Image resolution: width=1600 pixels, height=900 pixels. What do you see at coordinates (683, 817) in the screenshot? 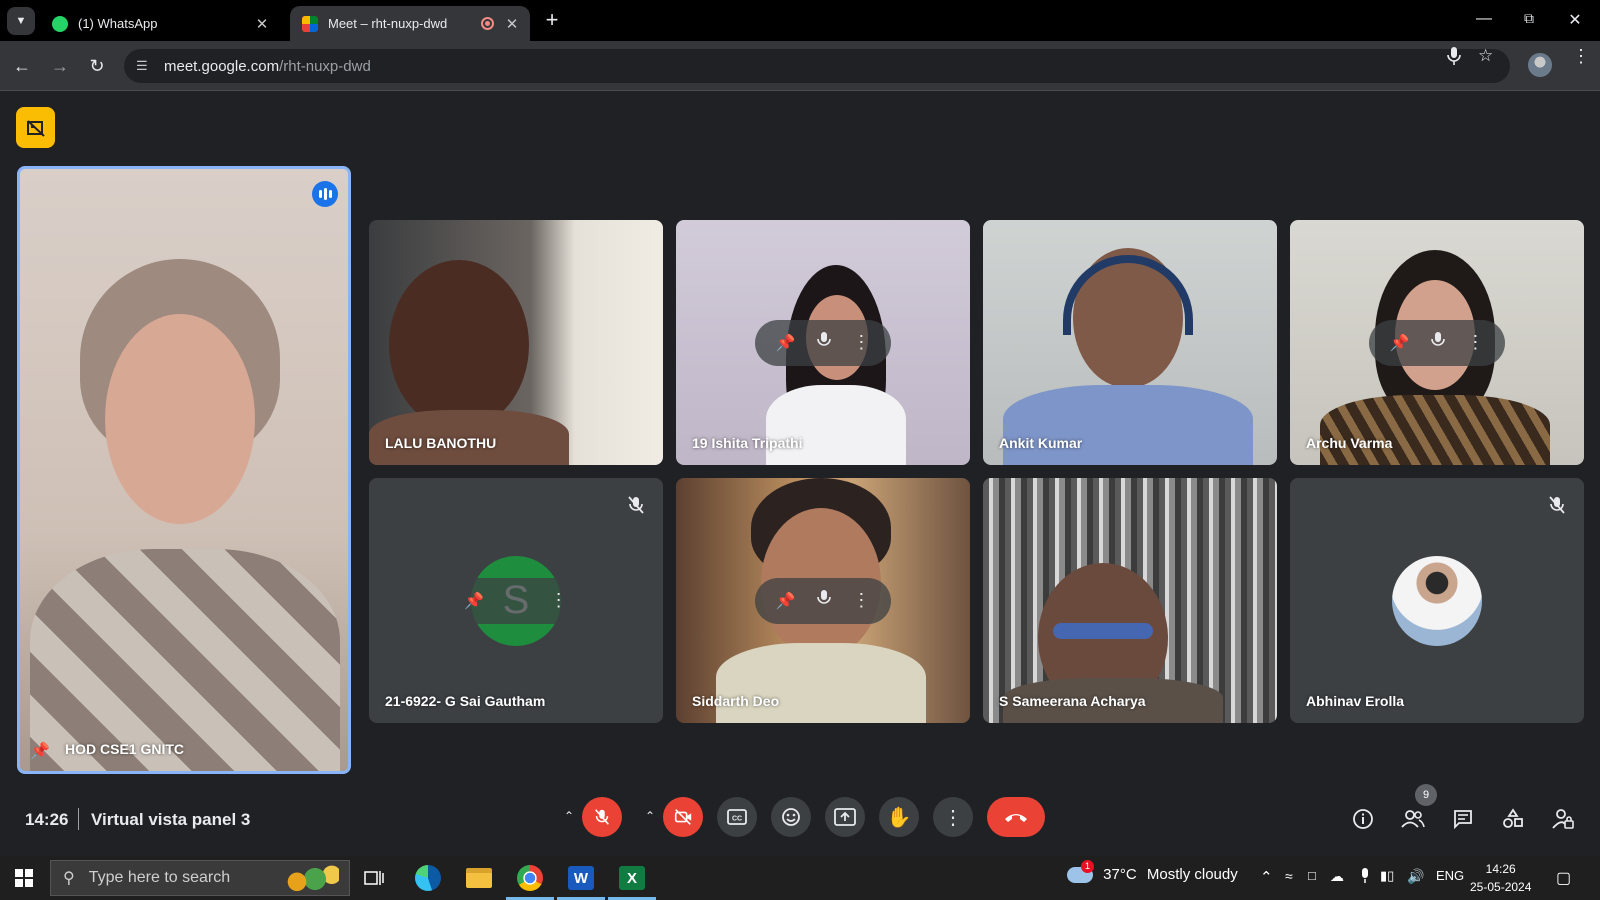
I see `camera-toggle-button` at bounding box center [683, 817].